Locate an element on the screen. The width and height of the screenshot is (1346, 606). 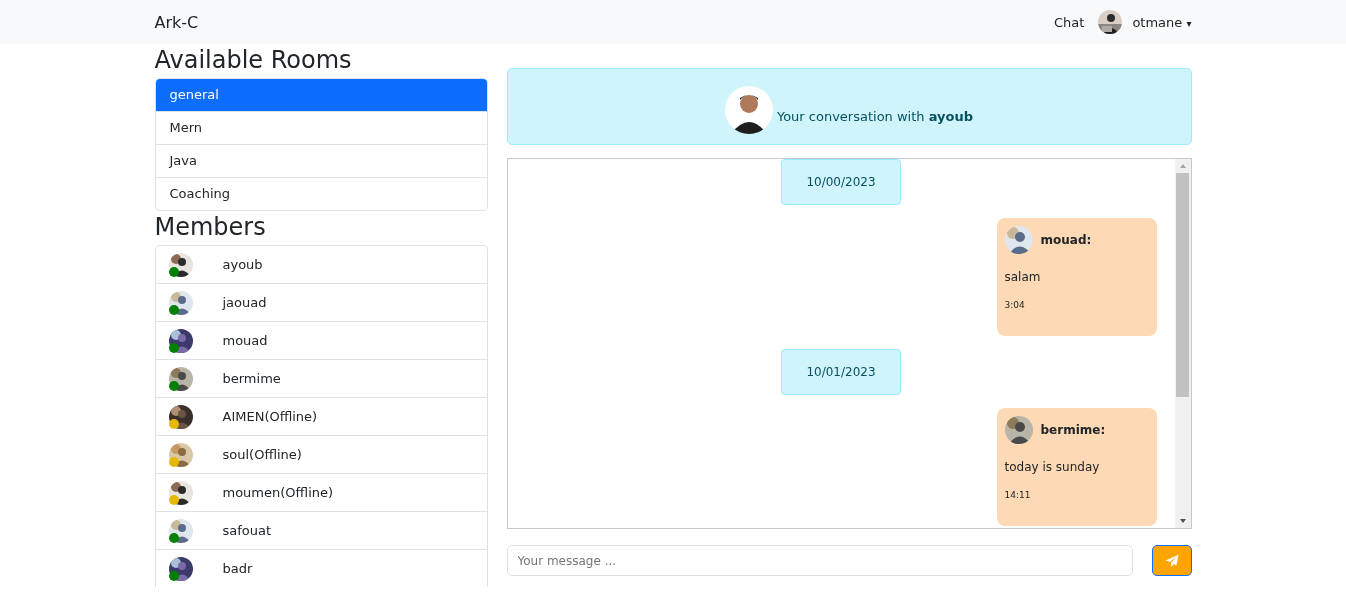
conversation-title: Your conversation with ayoub is located at coordinates (875, 116).